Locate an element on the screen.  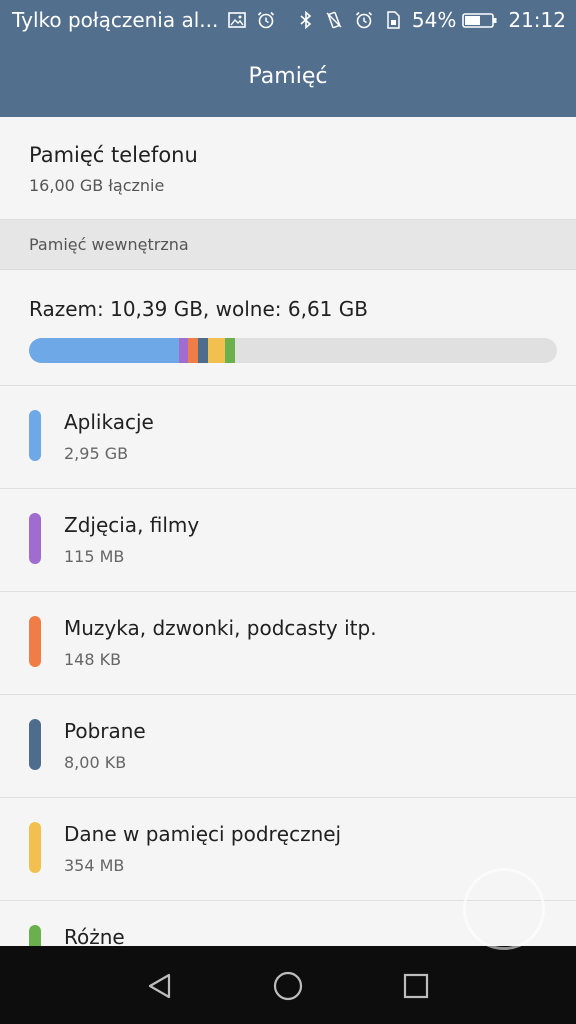
category-item-apps: Aplikacje 2,95 GB is located at coordinates (288, 437).